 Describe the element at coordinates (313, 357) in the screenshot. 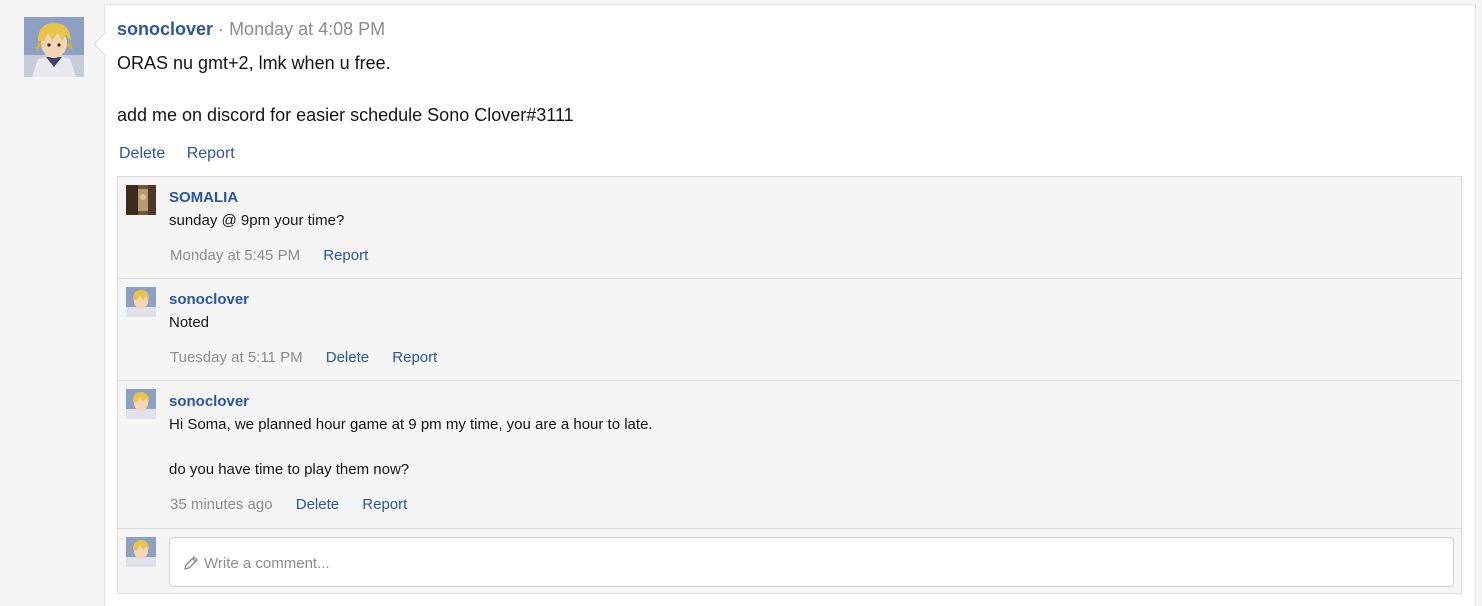

I see `comment-meta: Tuesday at 5:11 PM Delete Report` at that location.